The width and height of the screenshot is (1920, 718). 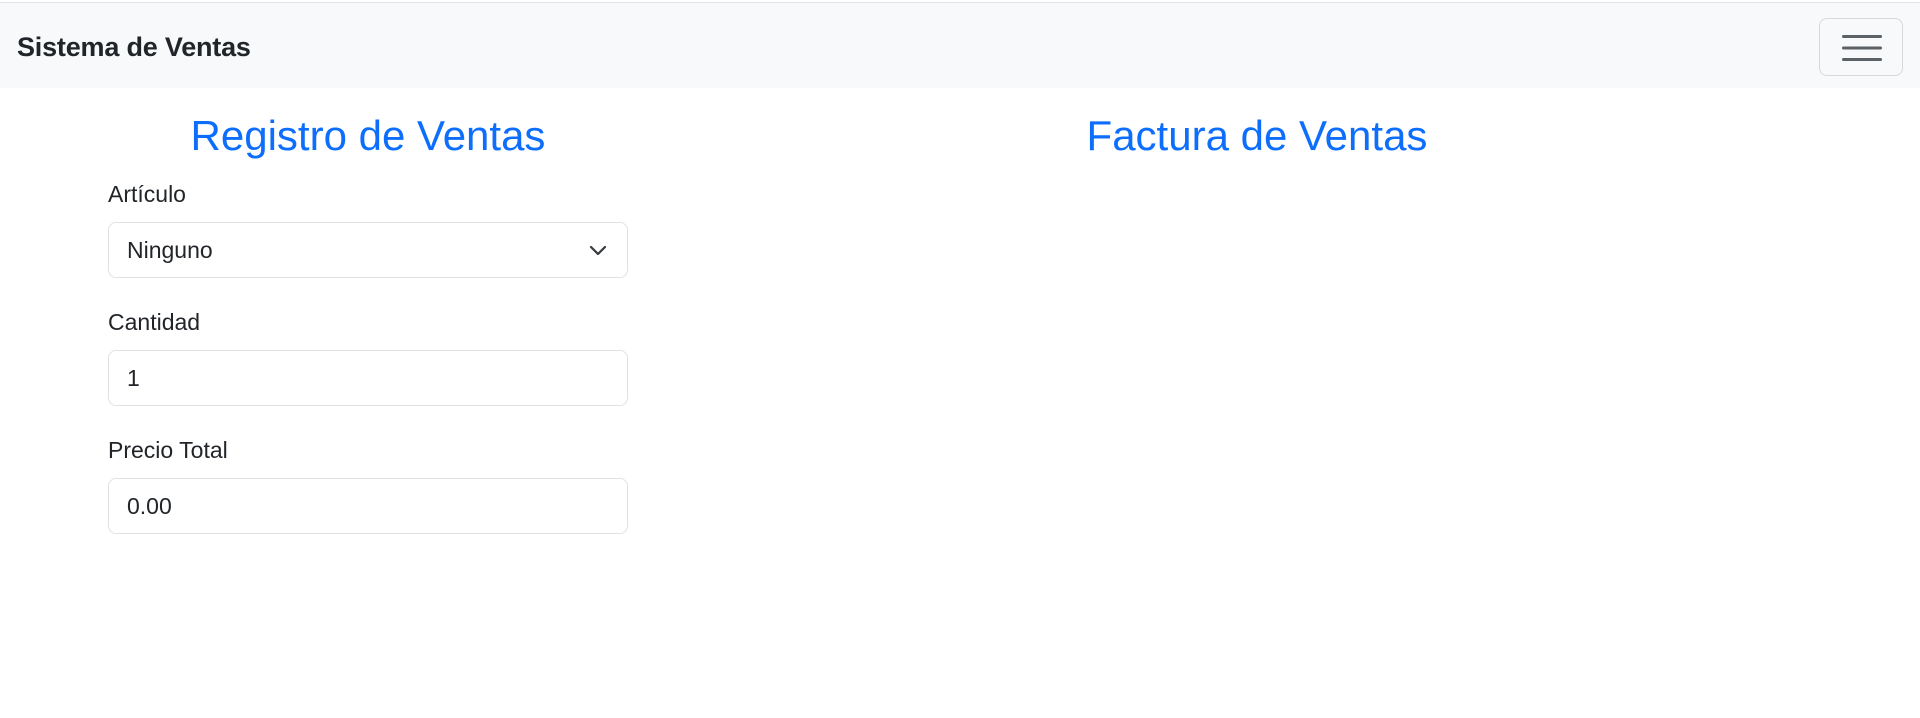 What do you see at coordinates (149, 505) in the screenshot?
I see `precio-total-value: 0.00` at bounding box center [149, 505].